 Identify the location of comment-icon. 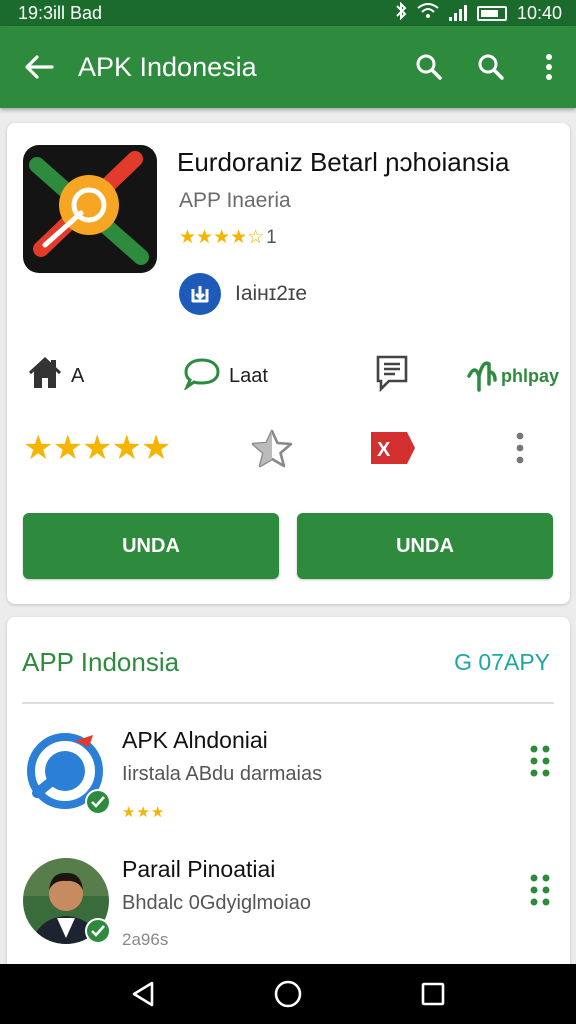
(392, 376).